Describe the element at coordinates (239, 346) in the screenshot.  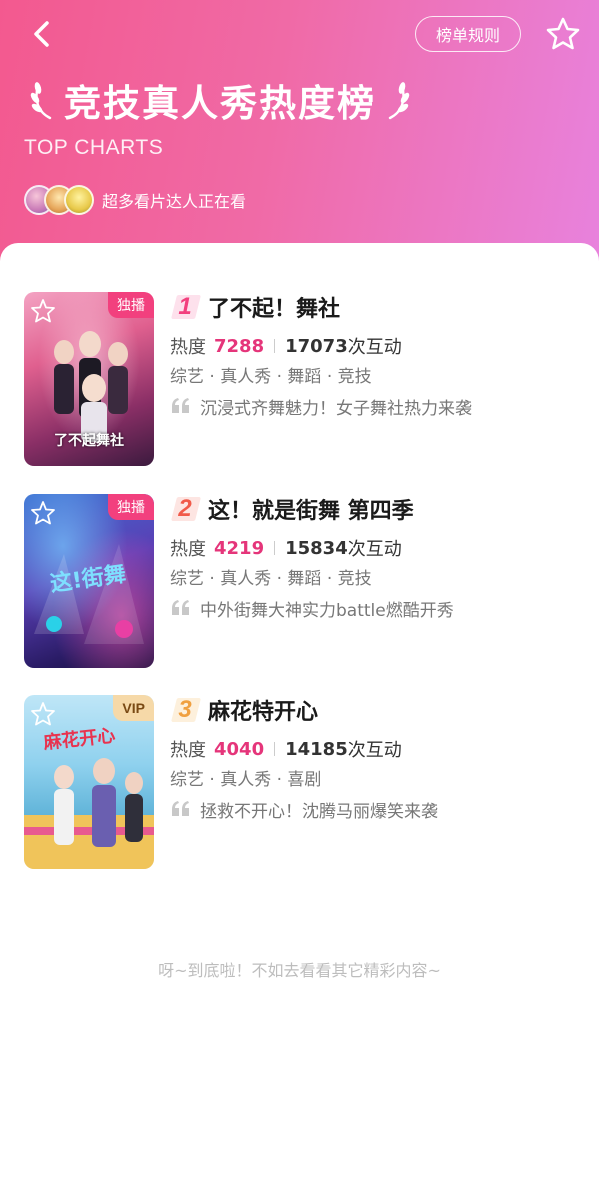
I see `heat-value: 7288` at that location.